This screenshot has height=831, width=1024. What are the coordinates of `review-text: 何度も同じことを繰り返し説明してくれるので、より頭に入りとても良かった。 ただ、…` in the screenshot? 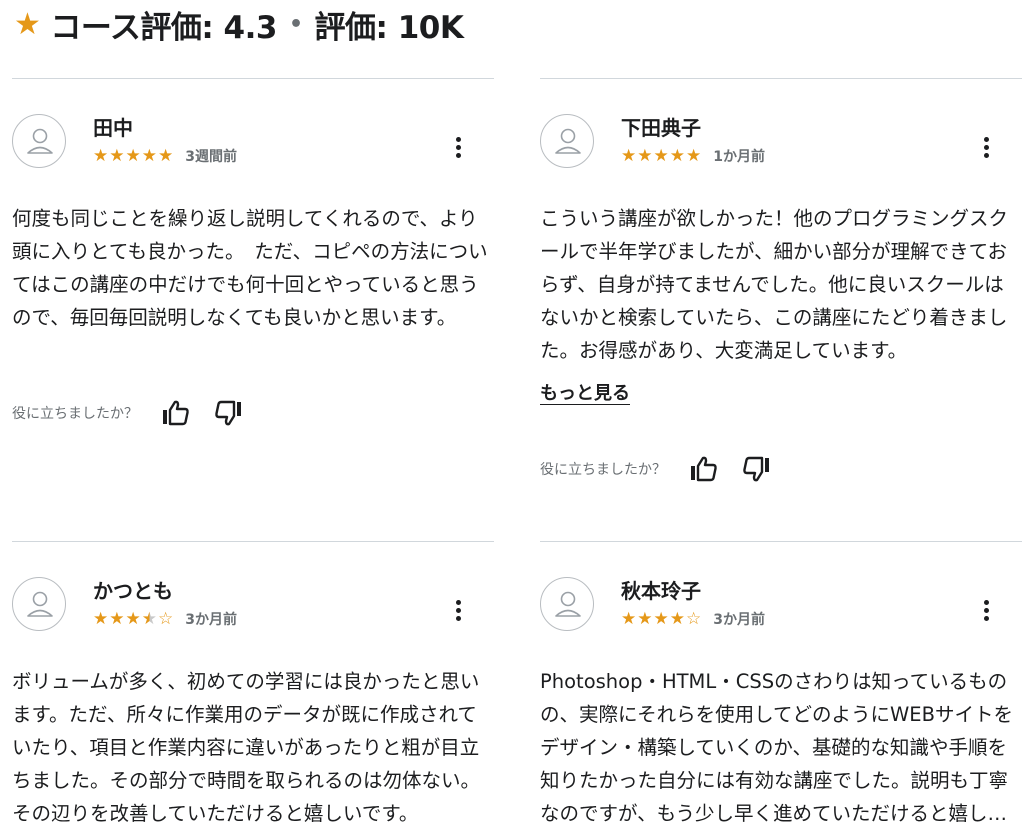 It's located at (250, 268).